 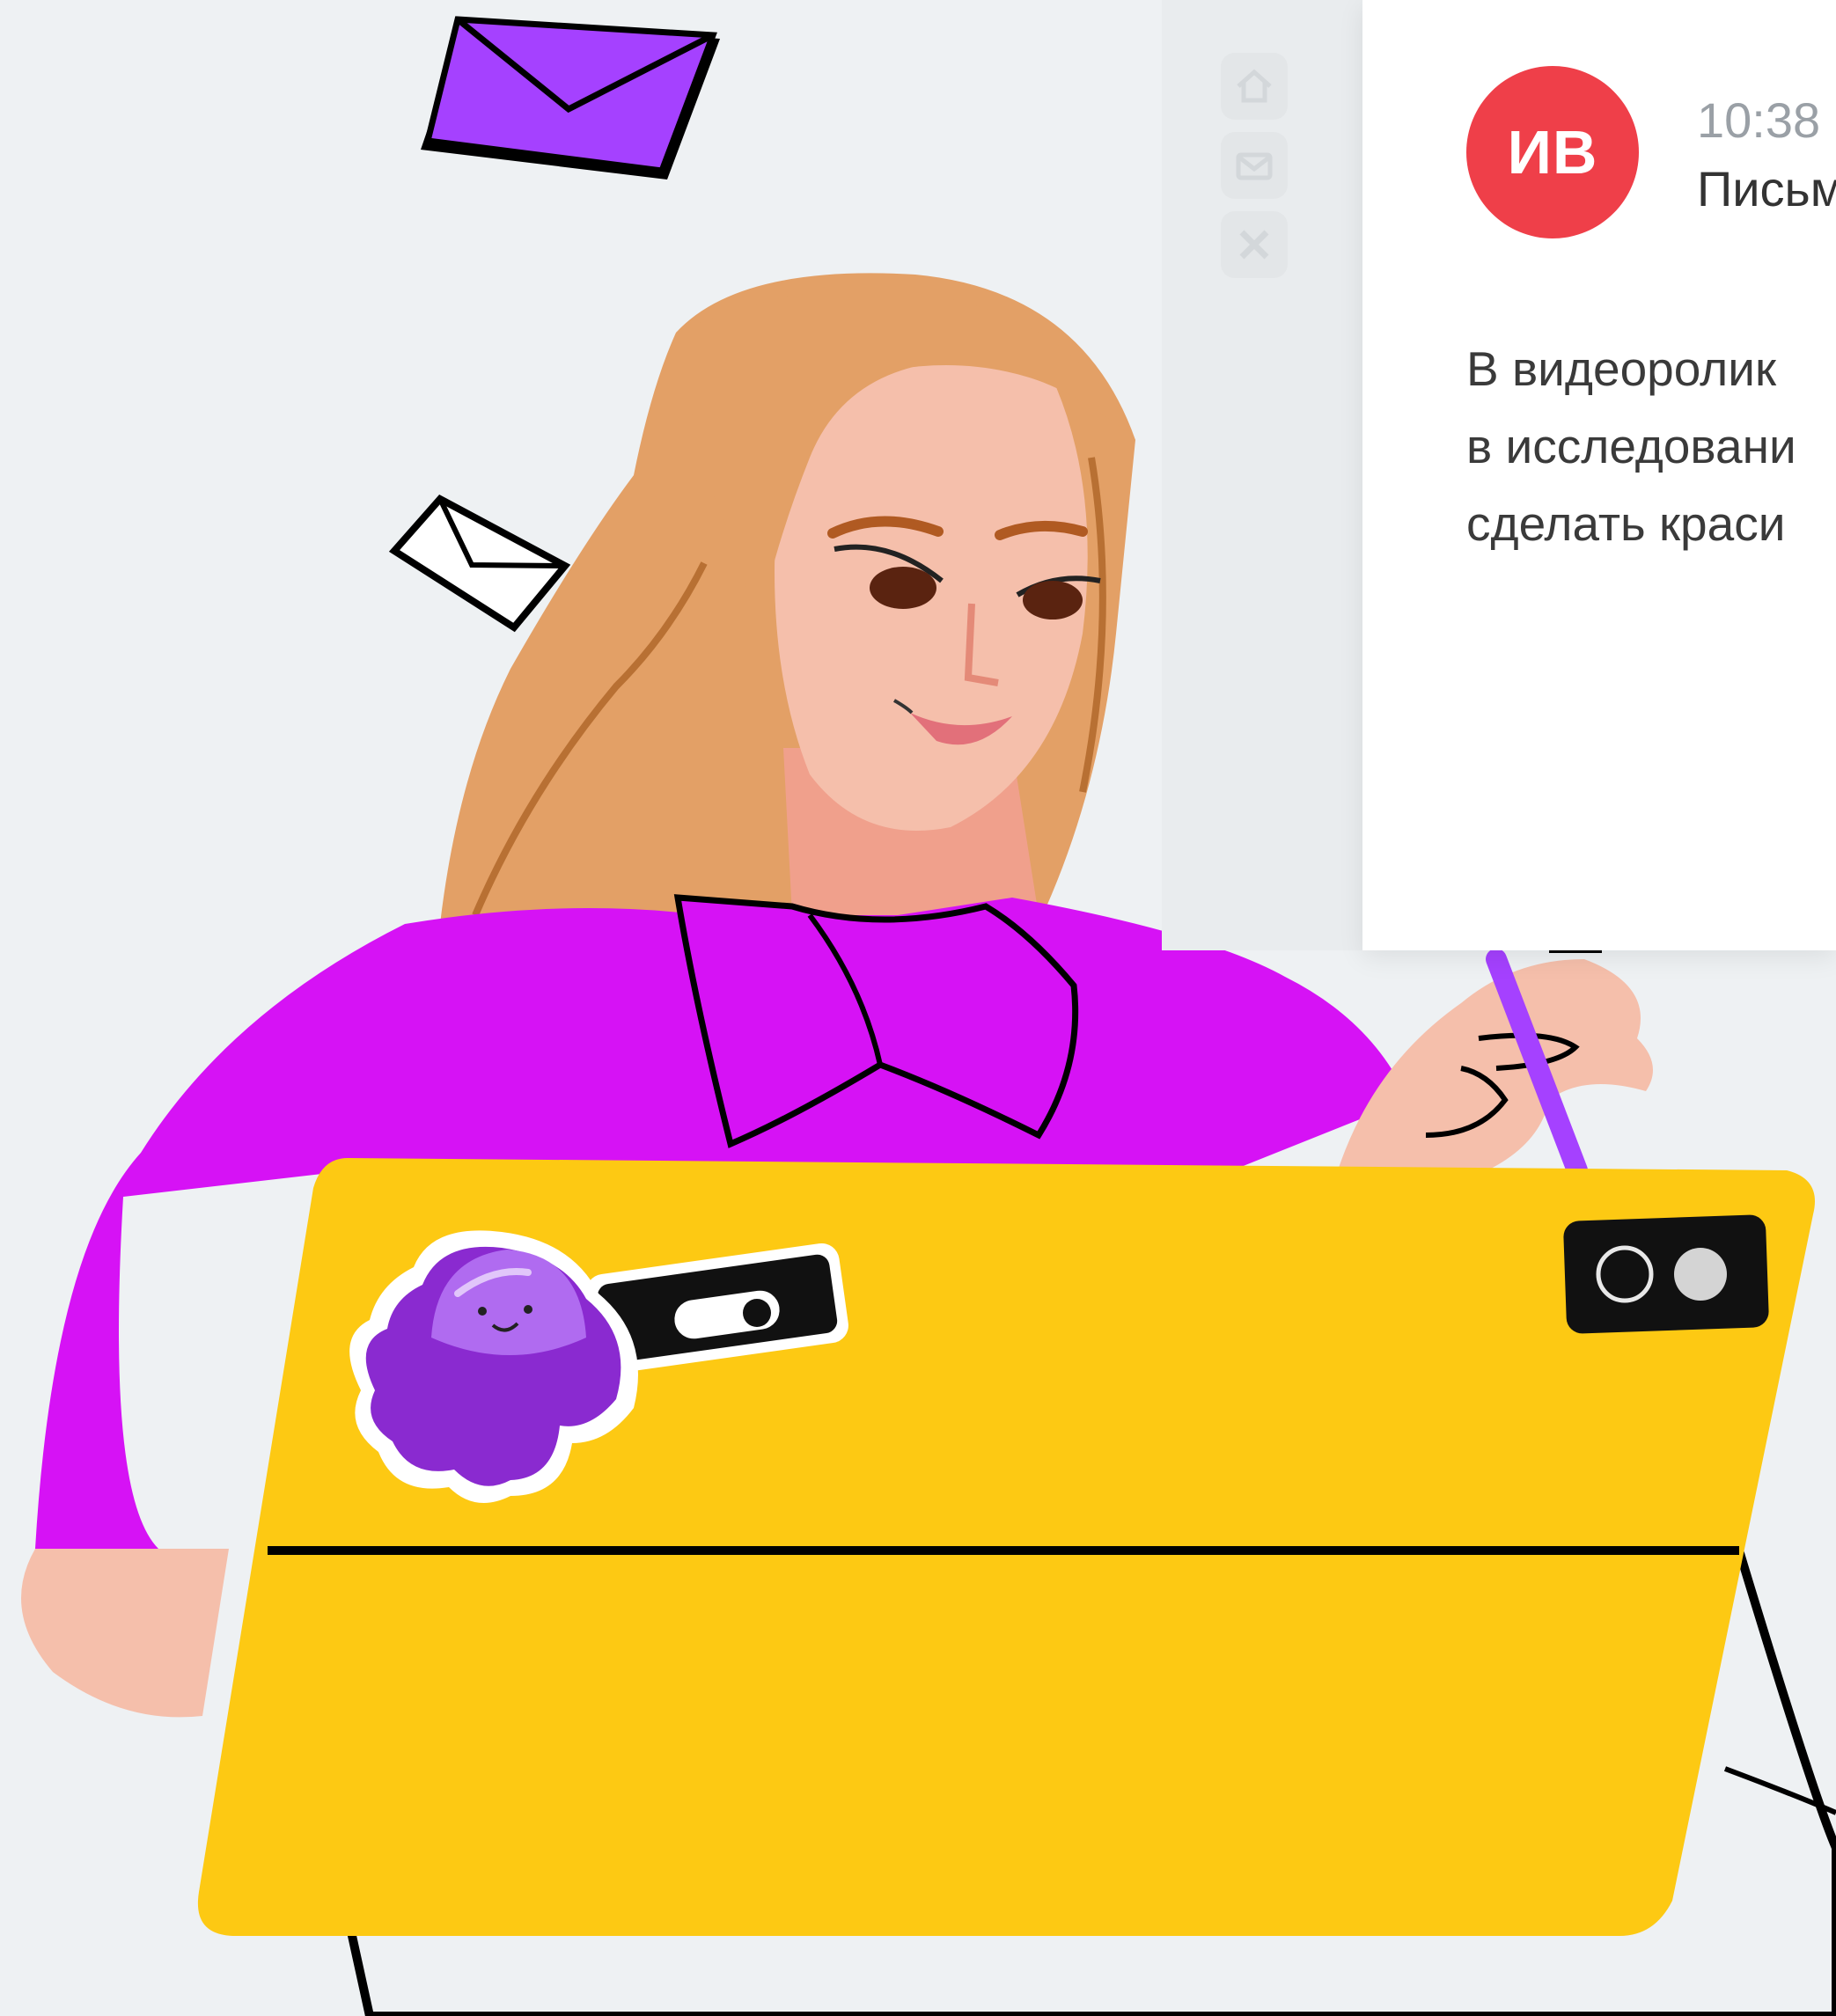 I want to click on email-body-line: в исследовани, so click(x=1631, y=446).